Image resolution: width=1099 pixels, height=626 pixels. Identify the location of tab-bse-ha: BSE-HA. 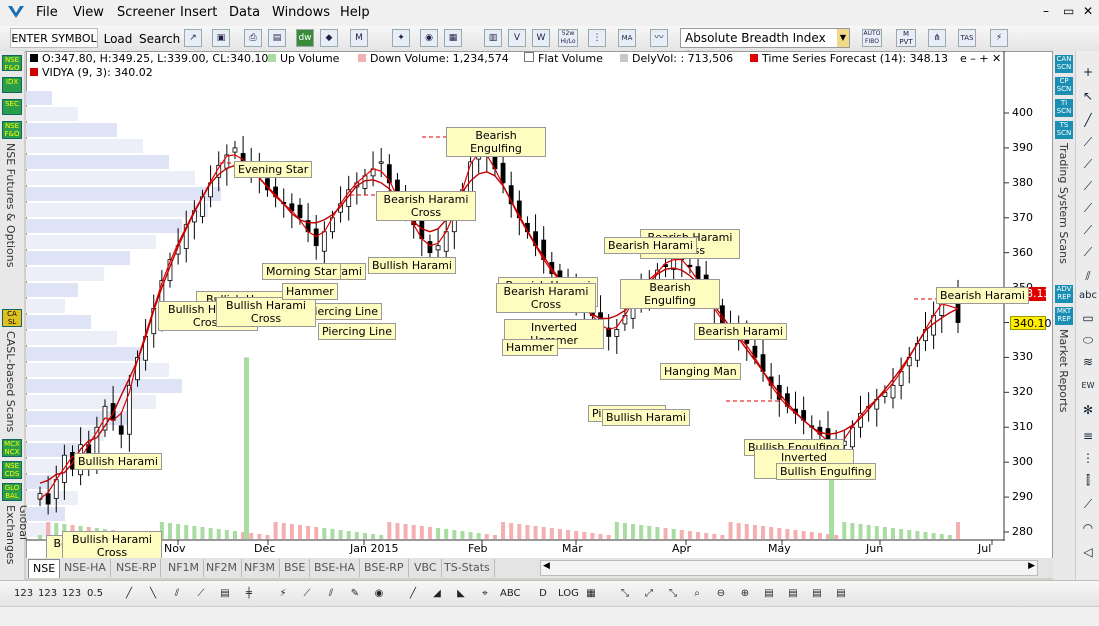
(335, 568).